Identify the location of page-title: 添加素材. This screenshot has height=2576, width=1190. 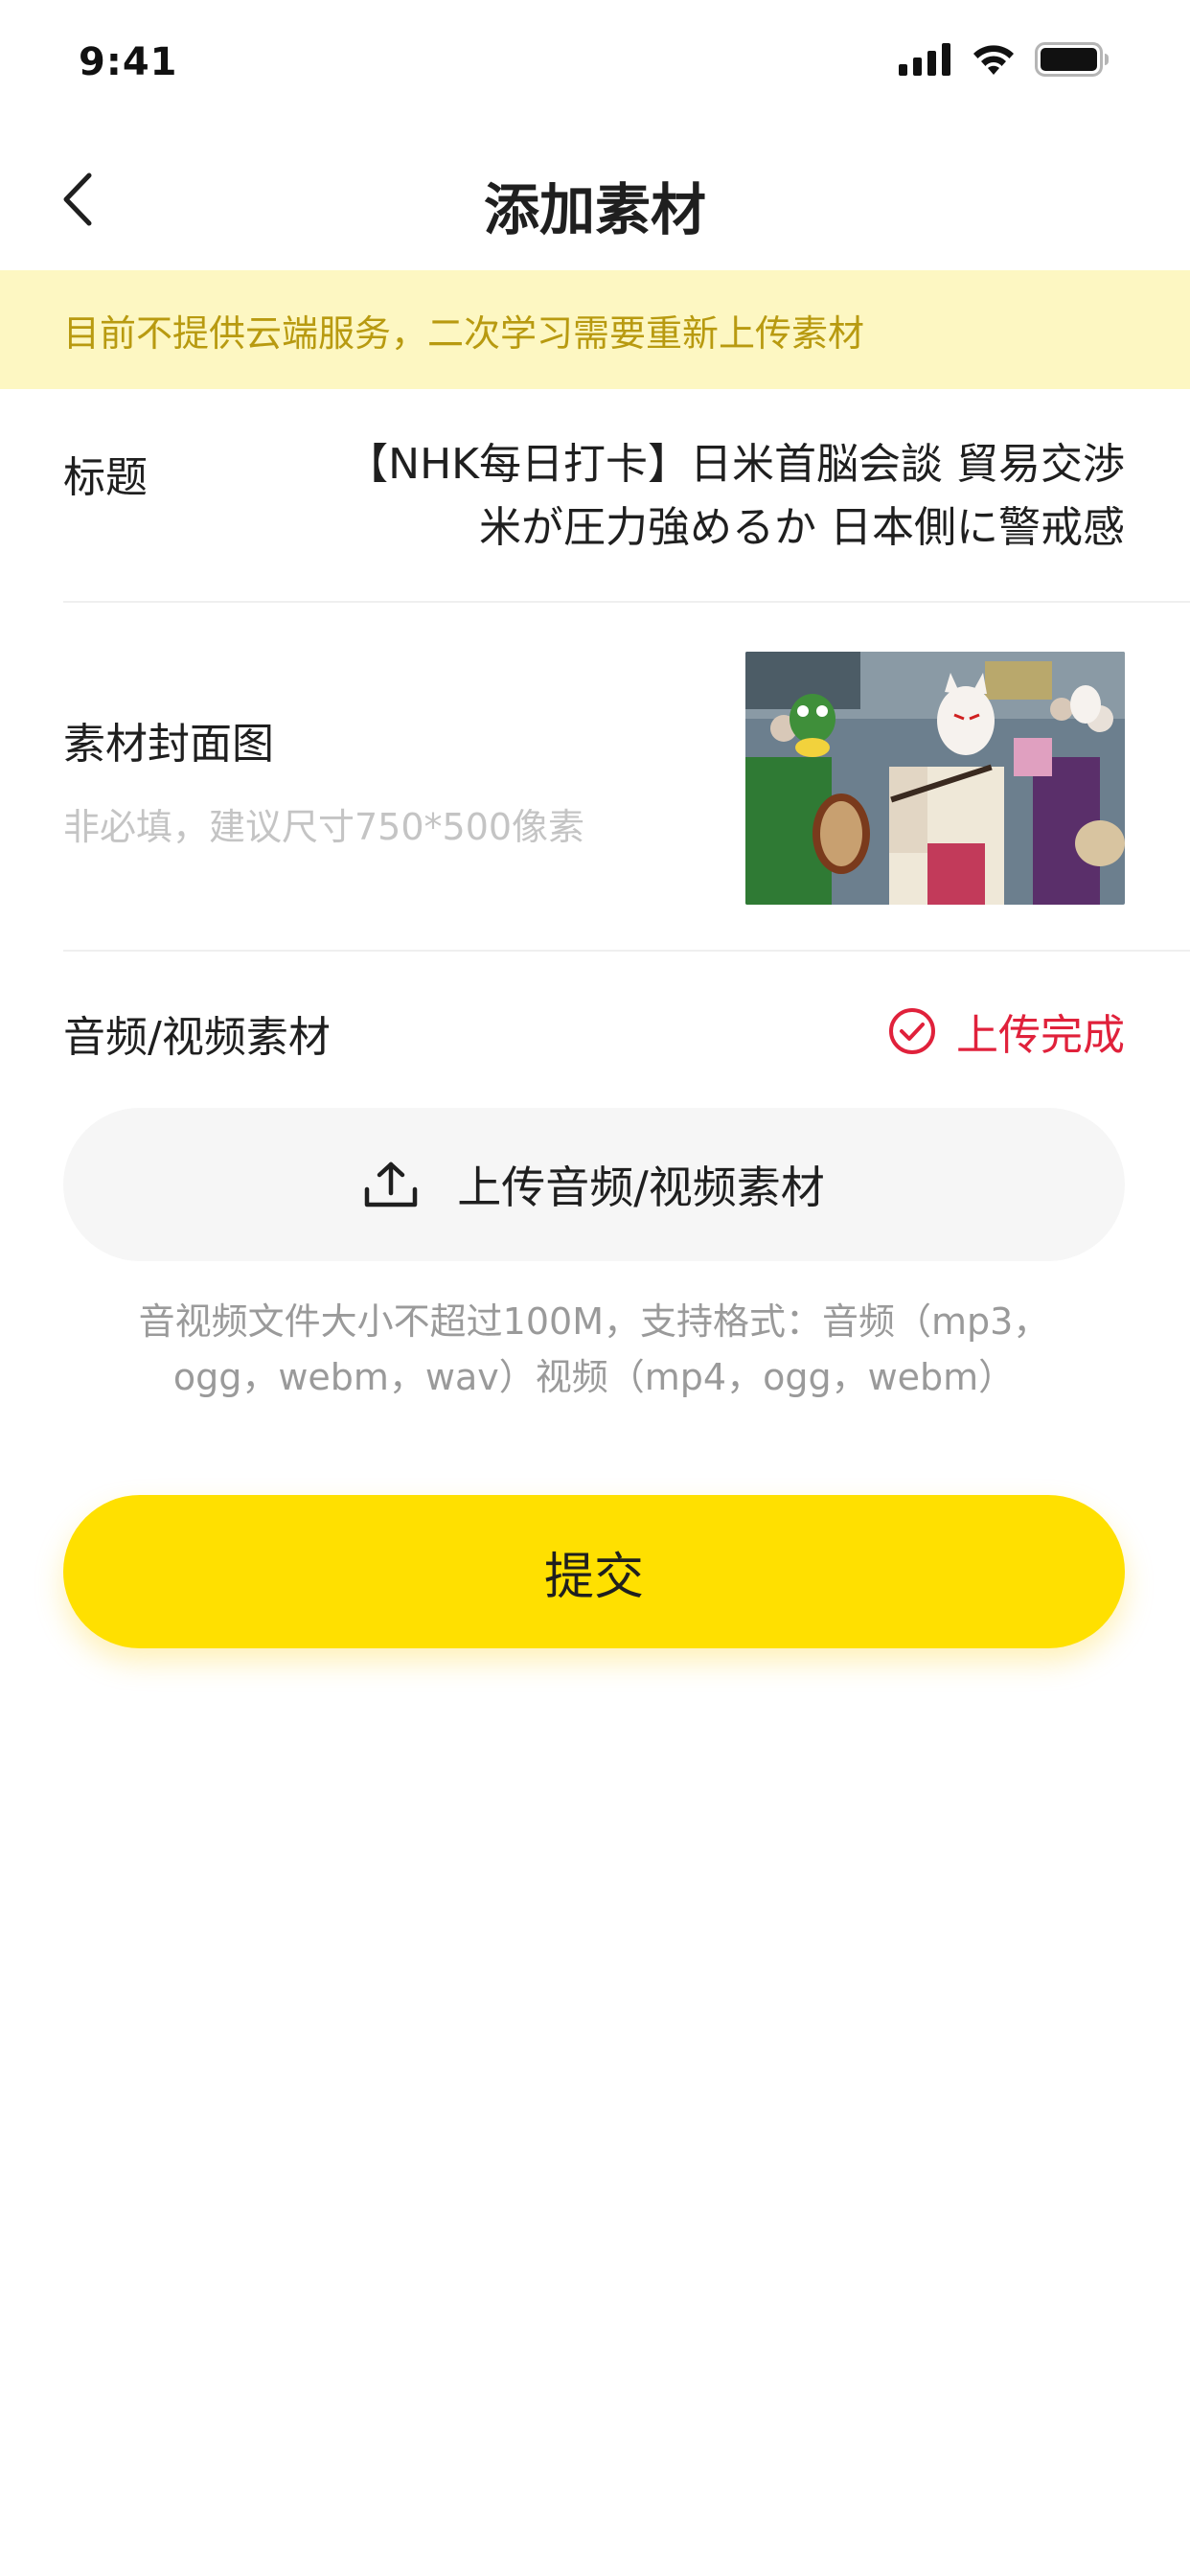
(594, 209).